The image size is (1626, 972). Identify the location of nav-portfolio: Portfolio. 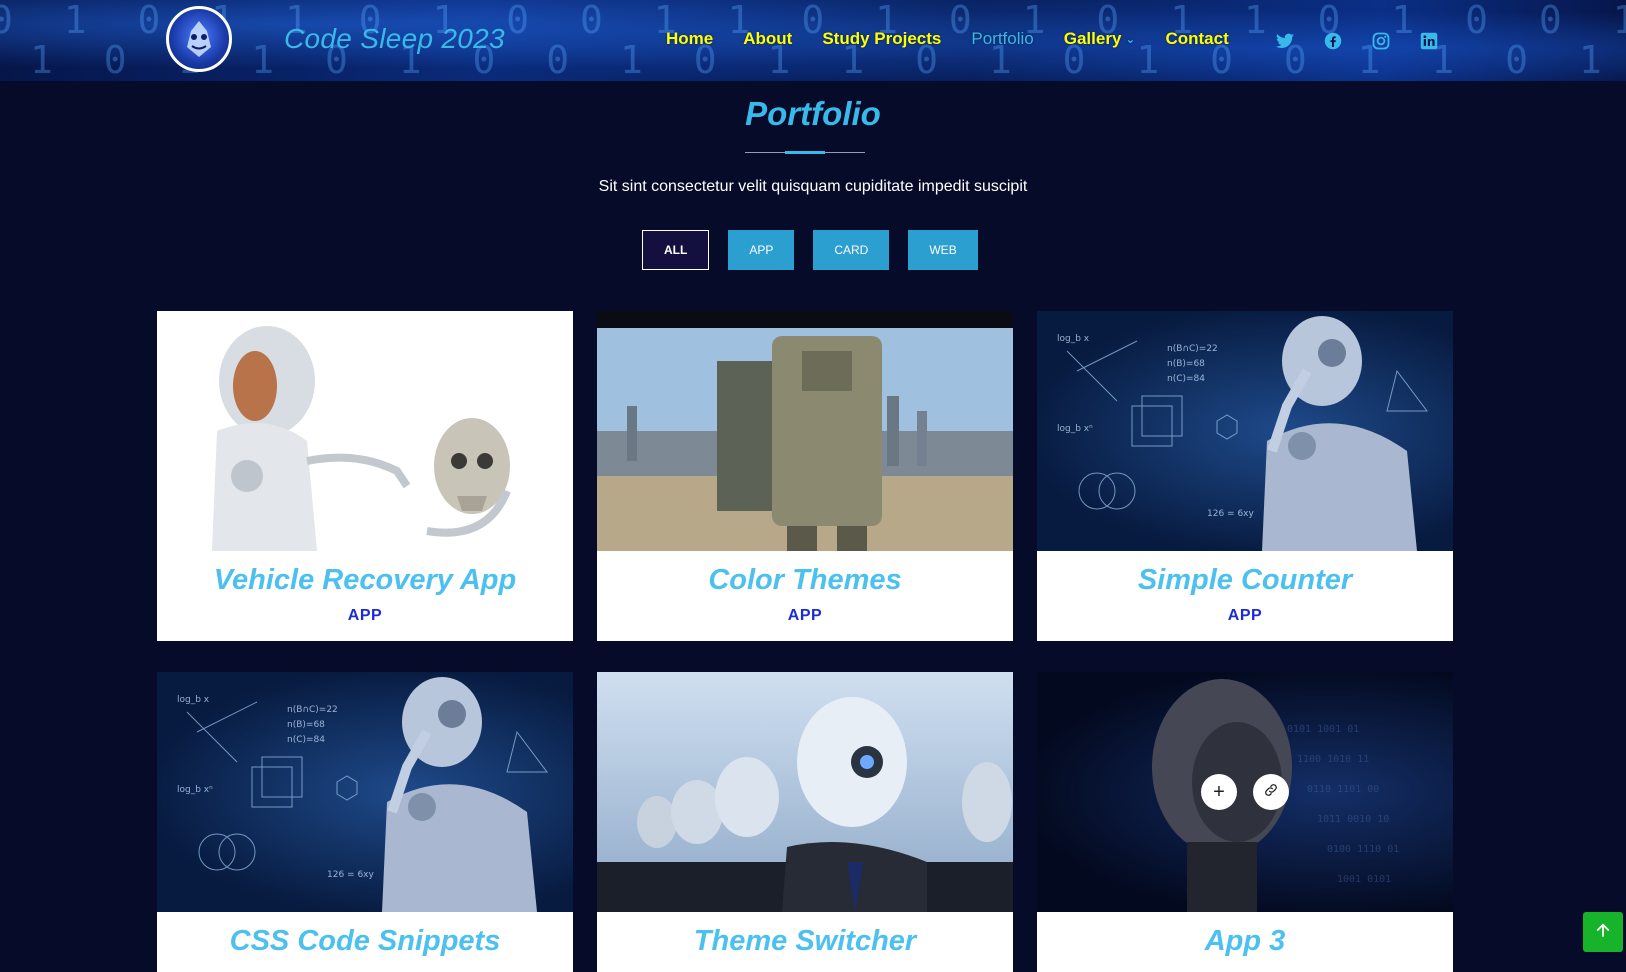
(1002, 39).